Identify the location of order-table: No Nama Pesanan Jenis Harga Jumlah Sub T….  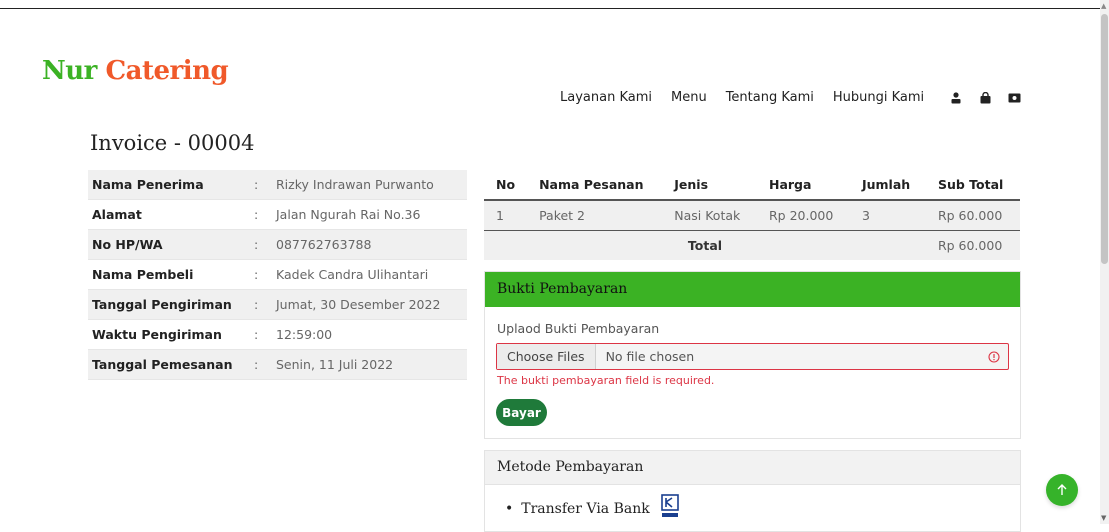
(752, 215).